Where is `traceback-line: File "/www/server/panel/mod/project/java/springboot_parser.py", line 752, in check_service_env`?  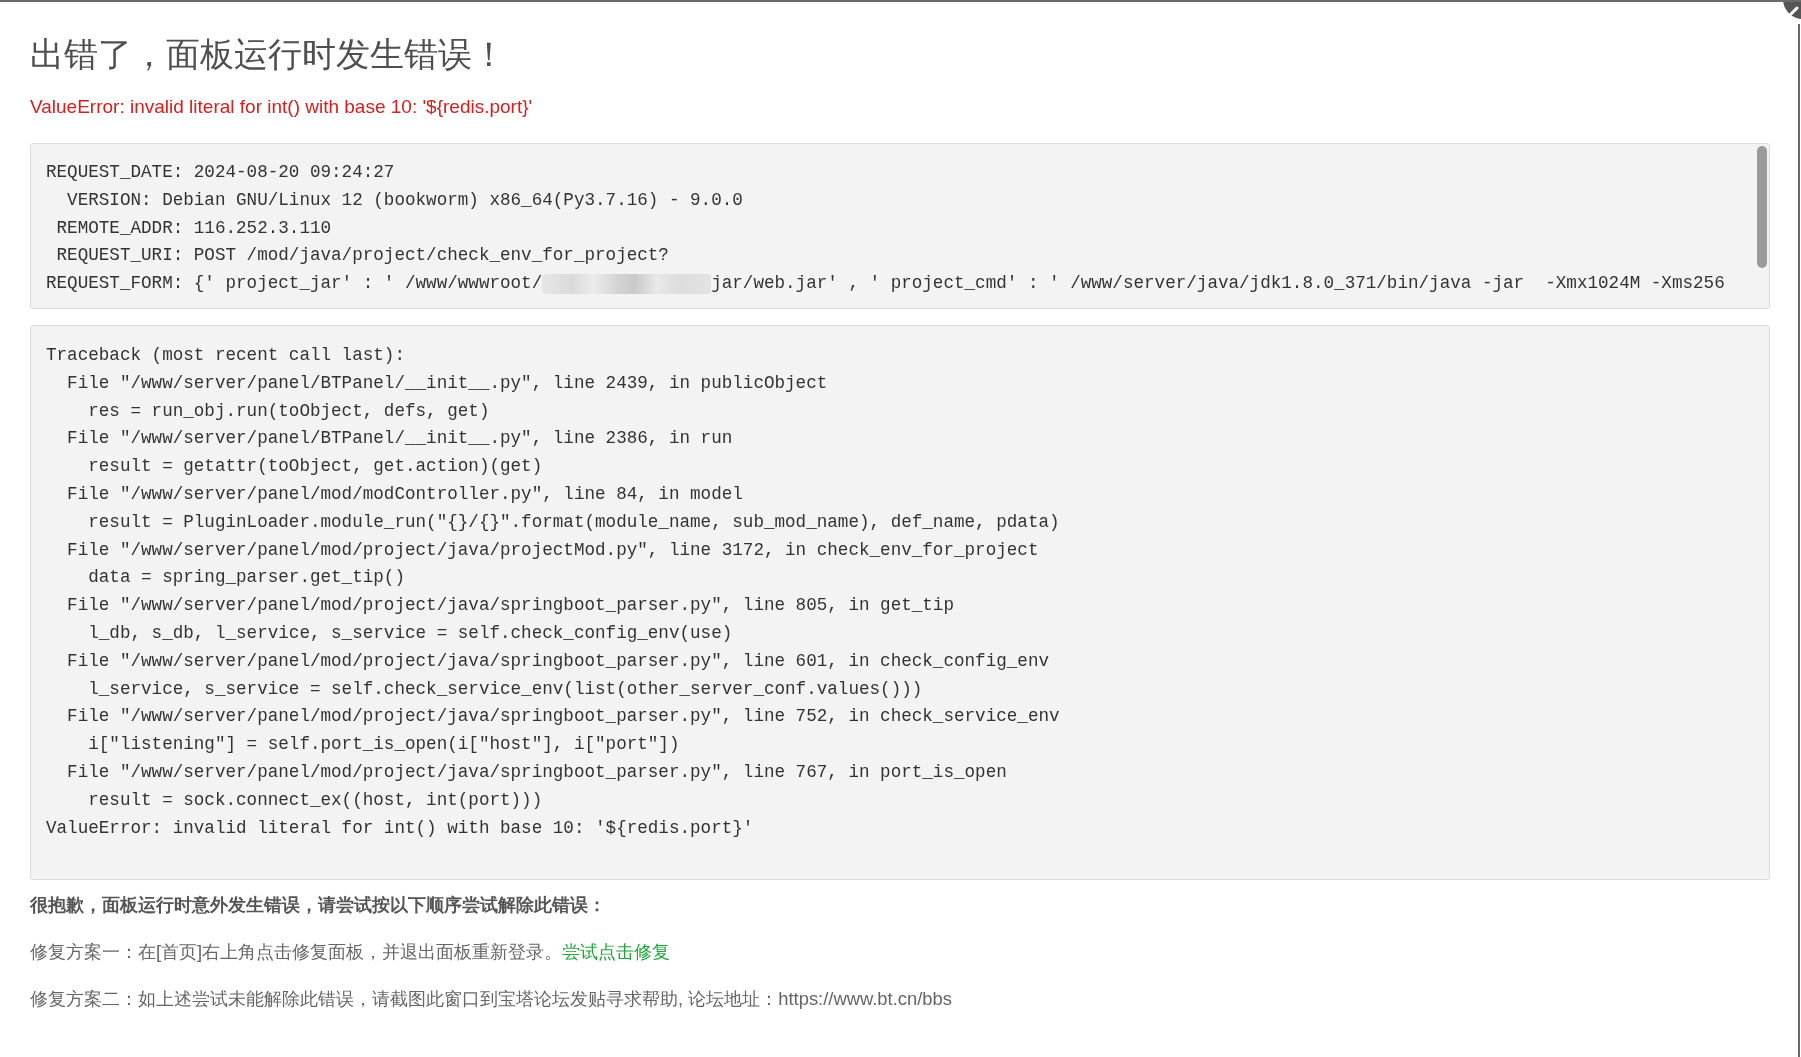 traceback-line: File "/www/server/panel/mod/project/java/springboot_parser.py", line 752, in check_service_env is located at coordinates (563, 717).